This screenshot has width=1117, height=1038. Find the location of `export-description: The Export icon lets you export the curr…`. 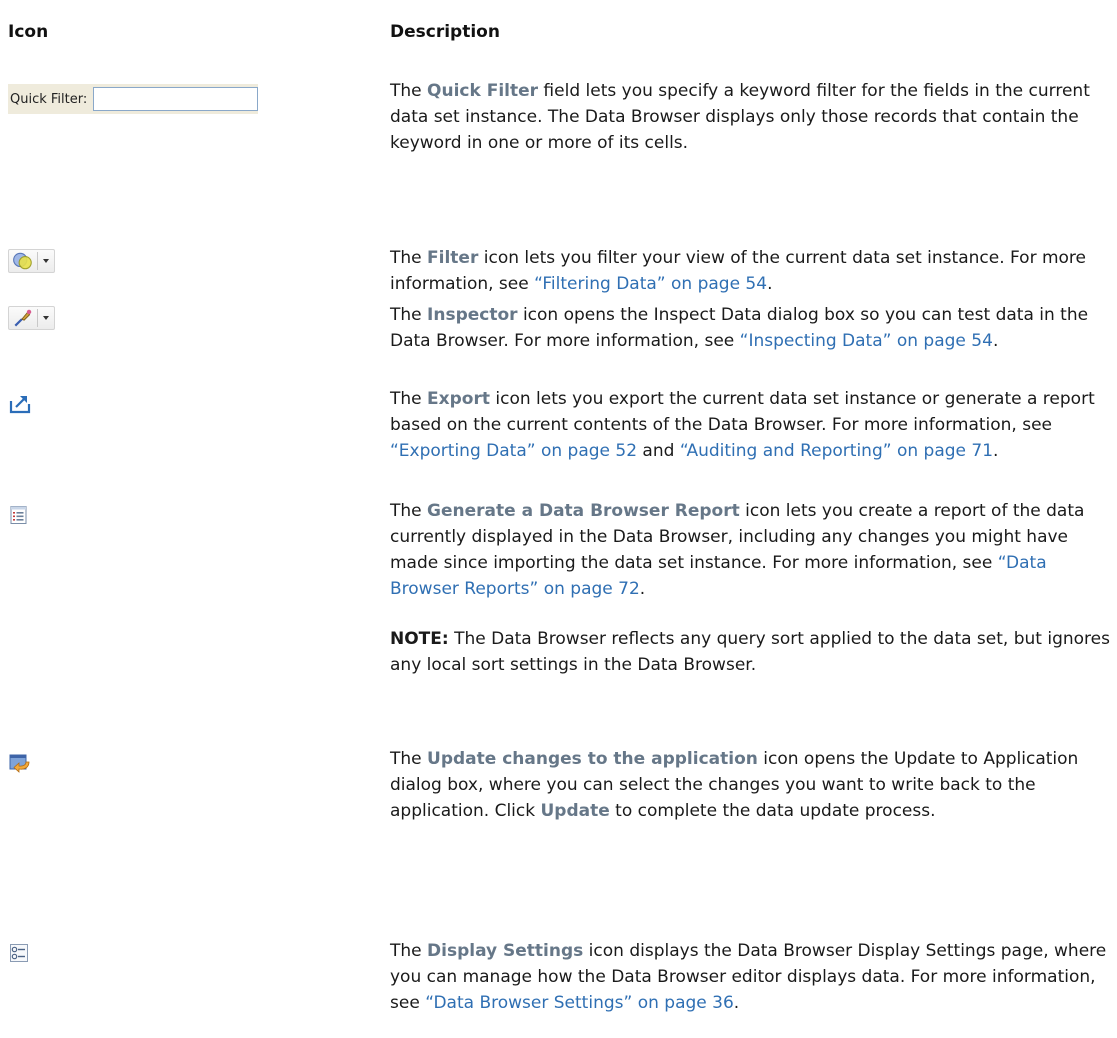

export-description: The Export icon lets you export the curr… is located at coordinates (742, 425).